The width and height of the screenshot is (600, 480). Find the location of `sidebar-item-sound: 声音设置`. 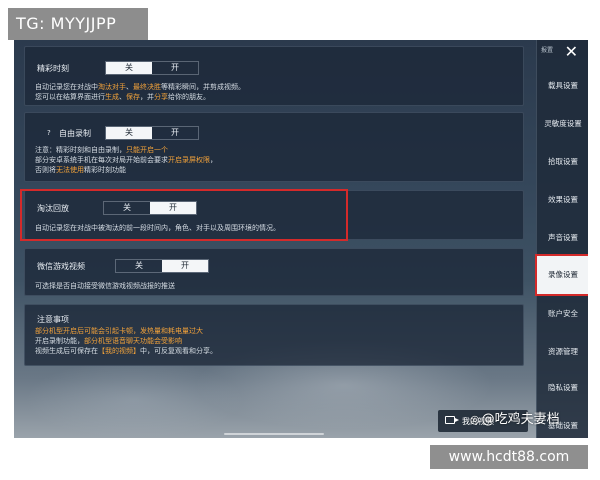

sidebar-item-sound: 声音设置 is located at coordinates (562, 237).